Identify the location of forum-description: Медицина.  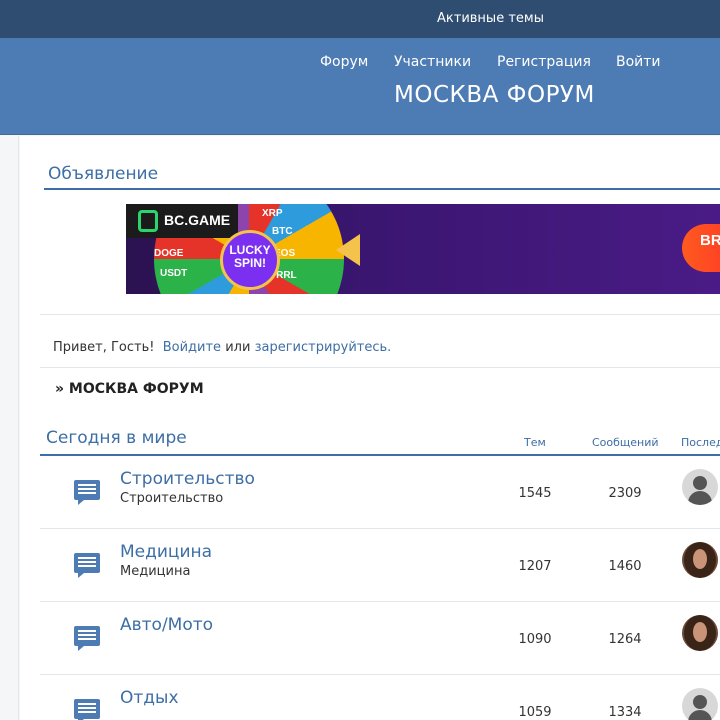
(155, 571).